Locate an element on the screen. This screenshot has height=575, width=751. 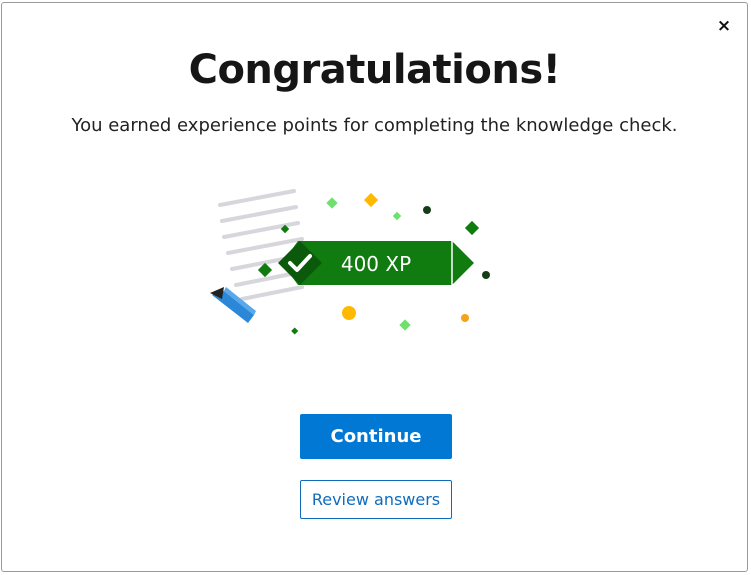
xp-badge-illustration: 400 XP is located at coordinates (350, 262).